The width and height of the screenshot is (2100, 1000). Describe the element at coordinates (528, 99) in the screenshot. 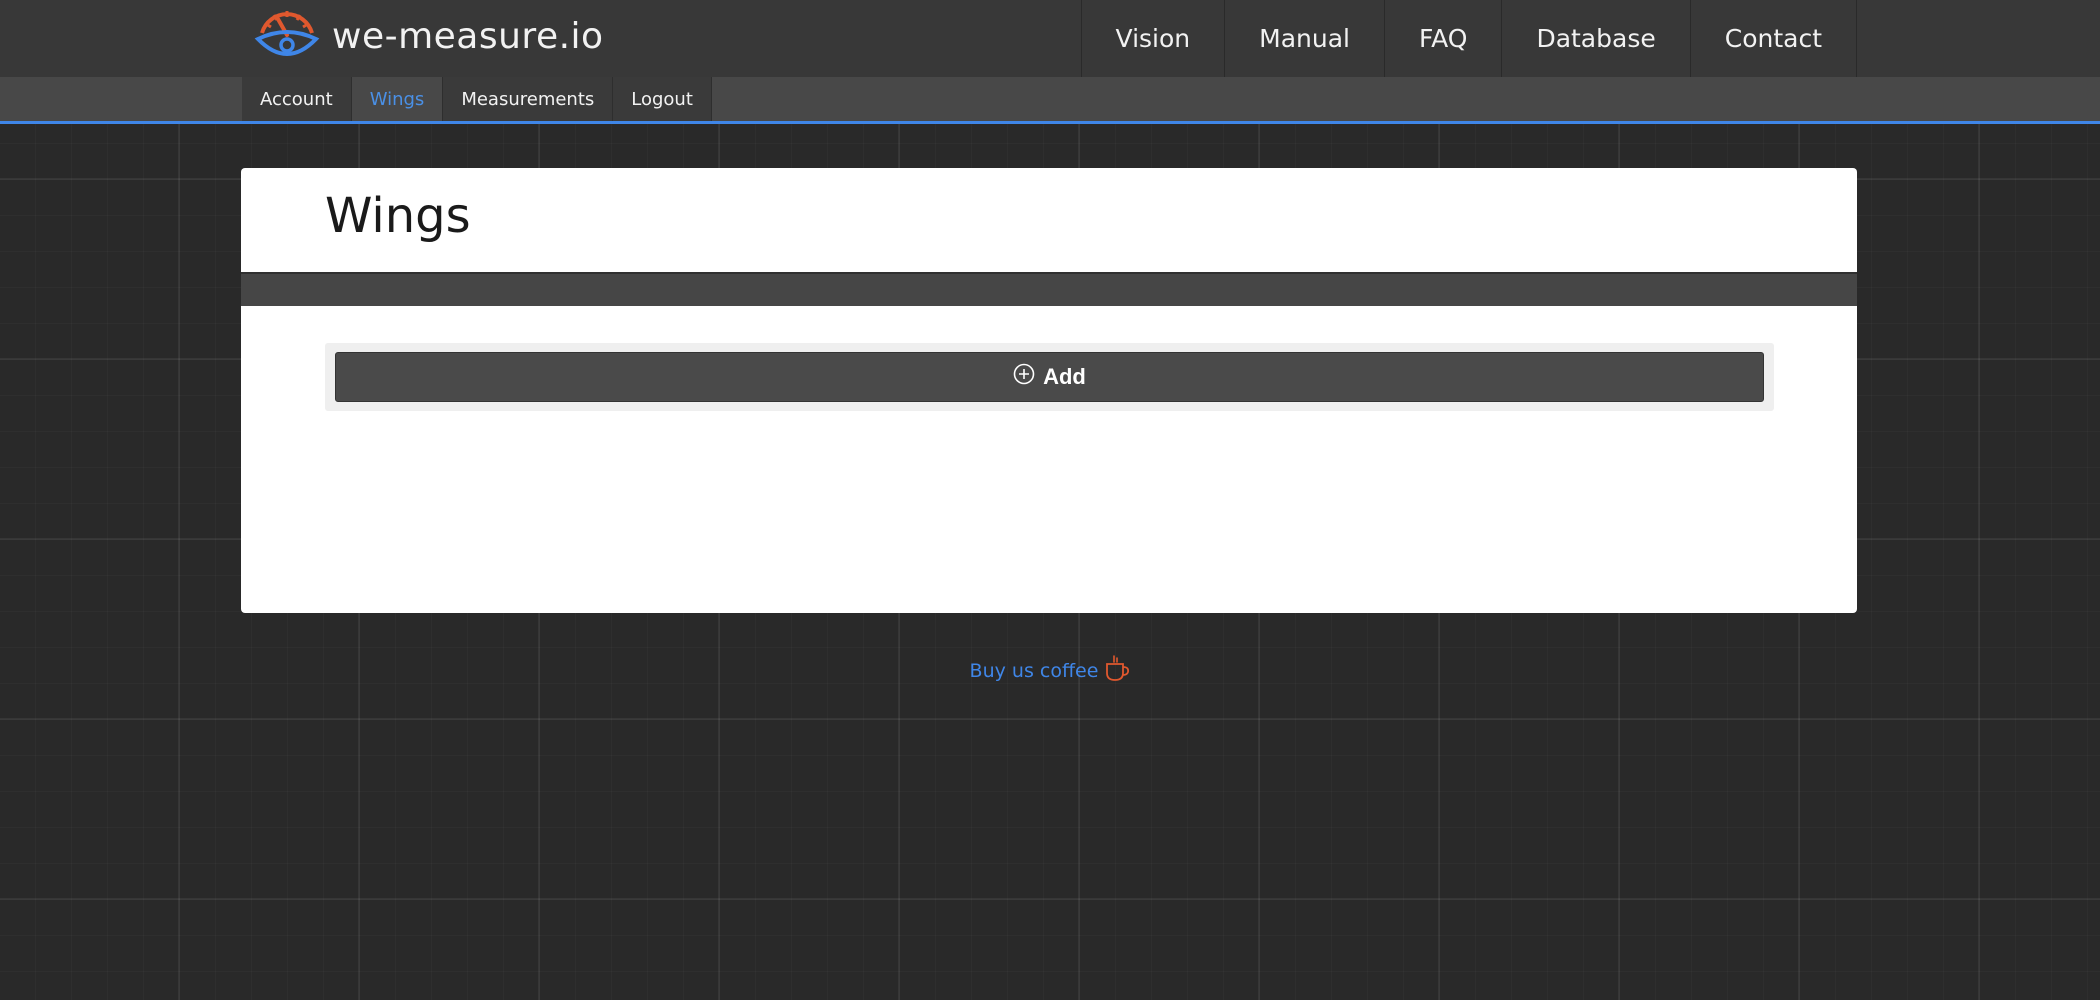

I see `subnav-item-measurements: Measurements` at that location.